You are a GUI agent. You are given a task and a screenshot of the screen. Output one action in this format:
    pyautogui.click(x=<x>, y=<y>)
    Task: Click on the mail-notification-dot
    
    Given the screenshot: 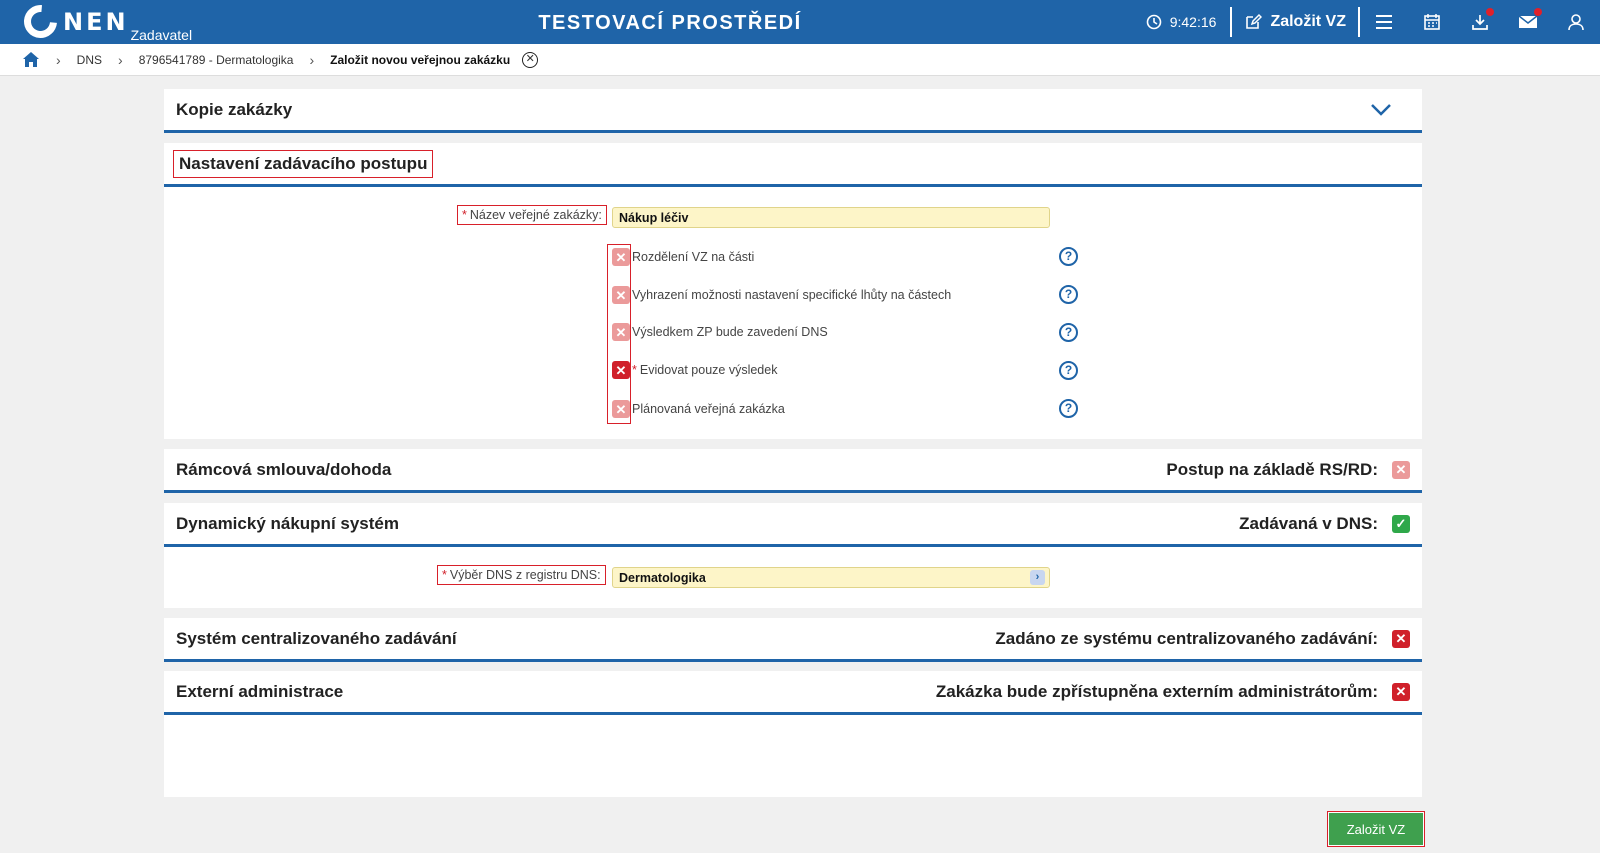 What is the action you would take?
    pyautogui.click(x=1538, y=12)
    